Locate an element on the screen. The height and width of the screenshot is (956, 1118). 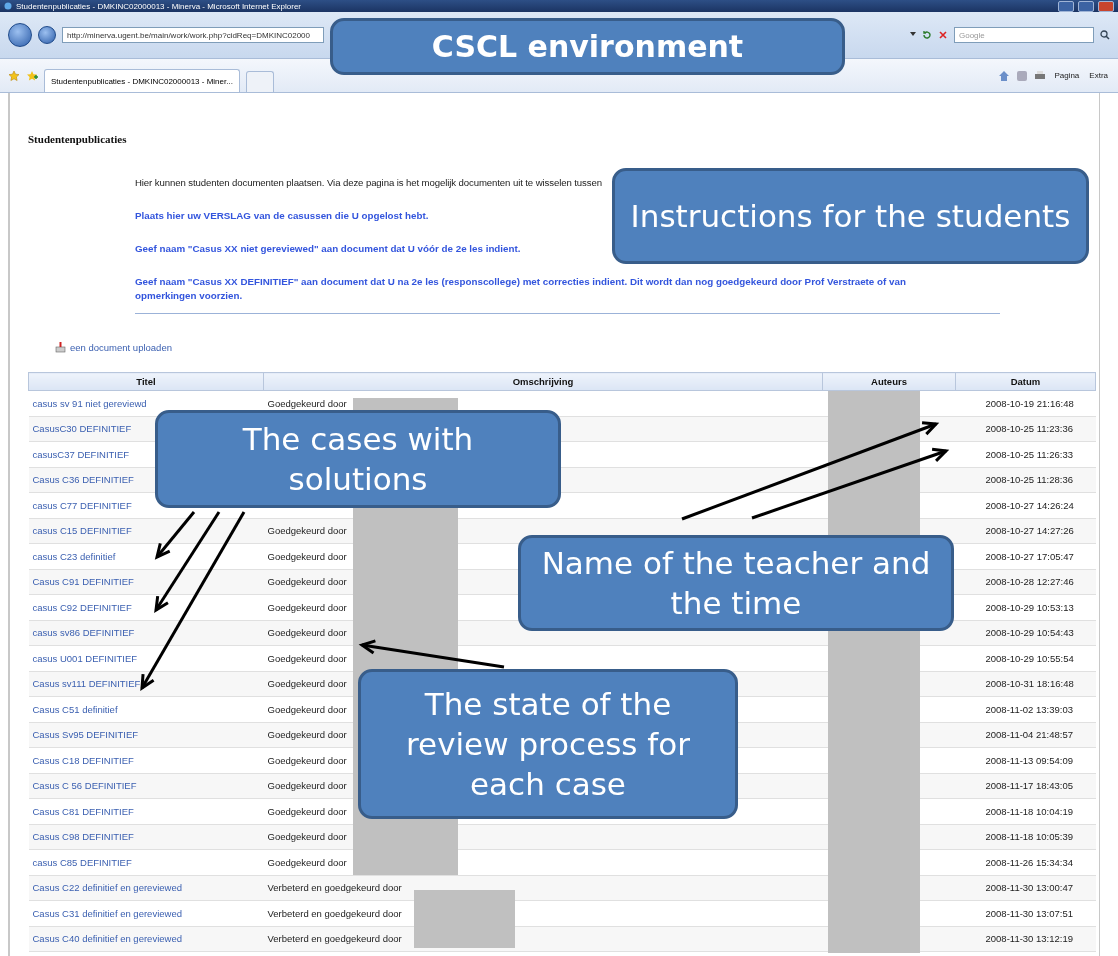
date-text: 2008-10-29 10:54:43 is located at coordinates (1029, 633).